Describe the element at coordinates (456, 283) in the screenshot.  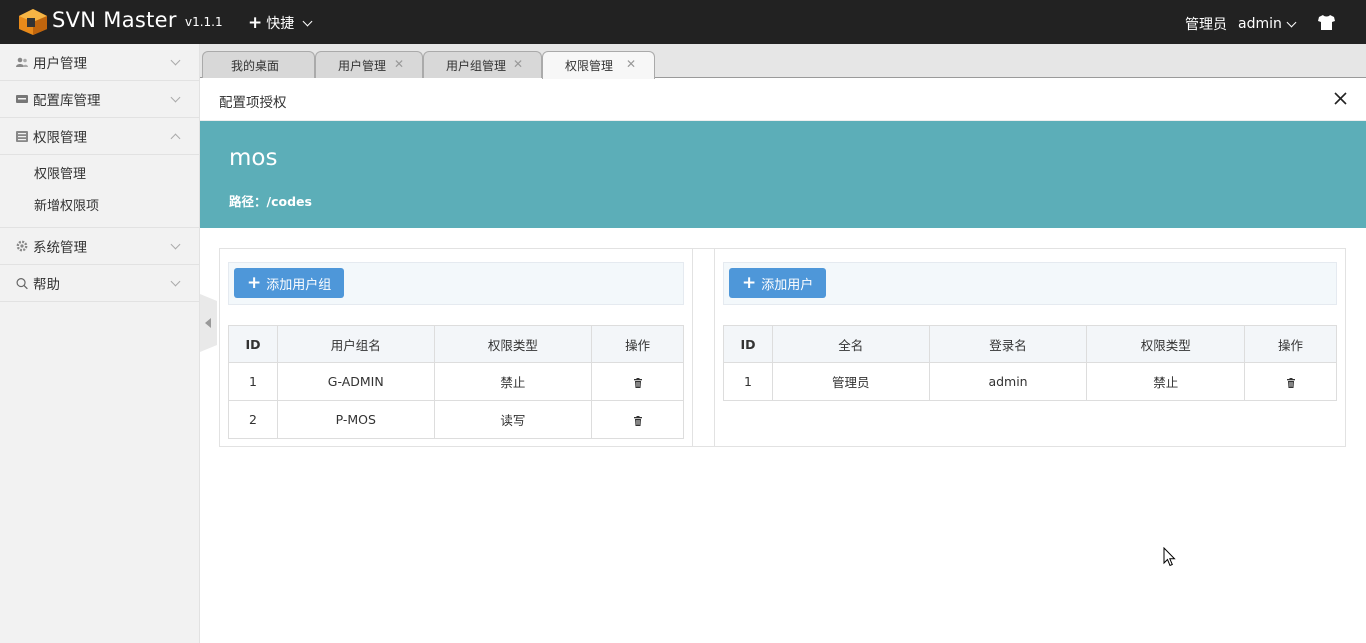
I see `groups-toolbar: + 添加用户组` at that location.